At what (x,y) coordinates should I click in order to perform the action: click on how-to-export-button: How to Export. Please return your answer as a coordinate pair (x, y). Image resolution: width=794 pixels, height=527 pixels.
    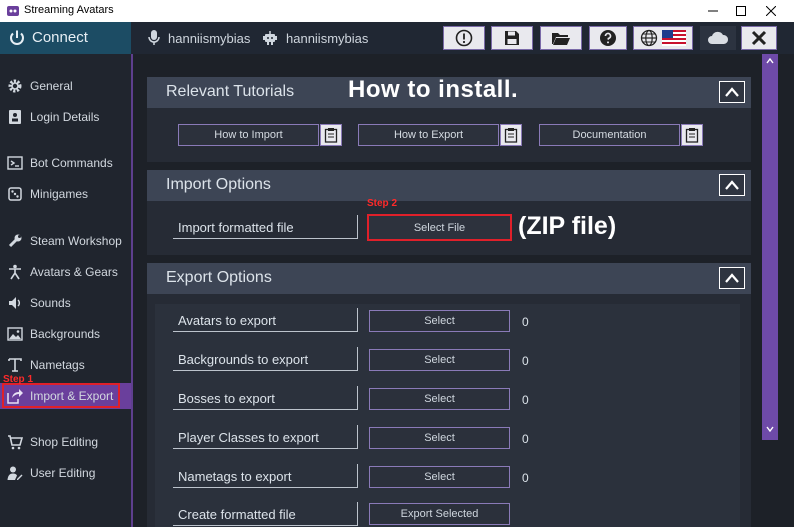
    Looking at the image, I should click on (428, 135).